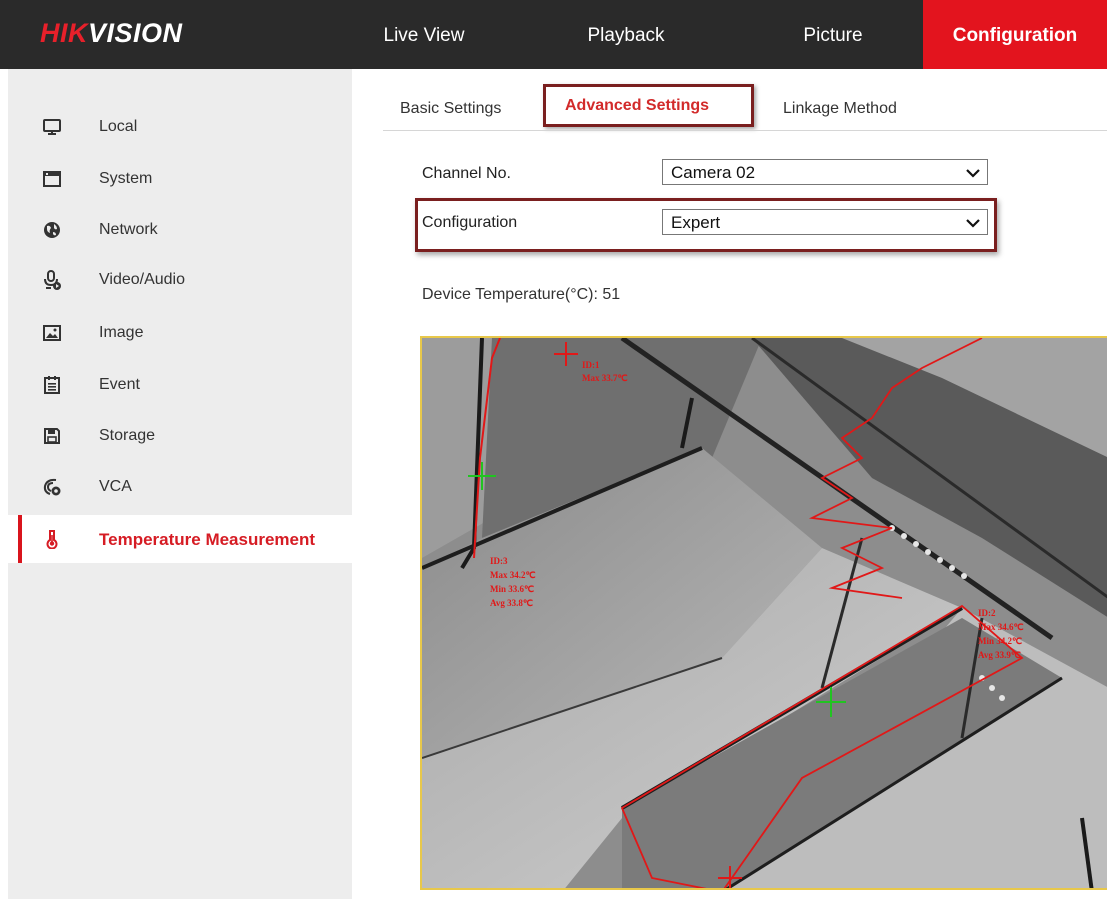 The height and width of the screenshot is (899, 1107). What do you see at coordinates (180, 487) in the screenshot?
I see `sidebar-item-vca: VCA` at bounding box center [180, 487].